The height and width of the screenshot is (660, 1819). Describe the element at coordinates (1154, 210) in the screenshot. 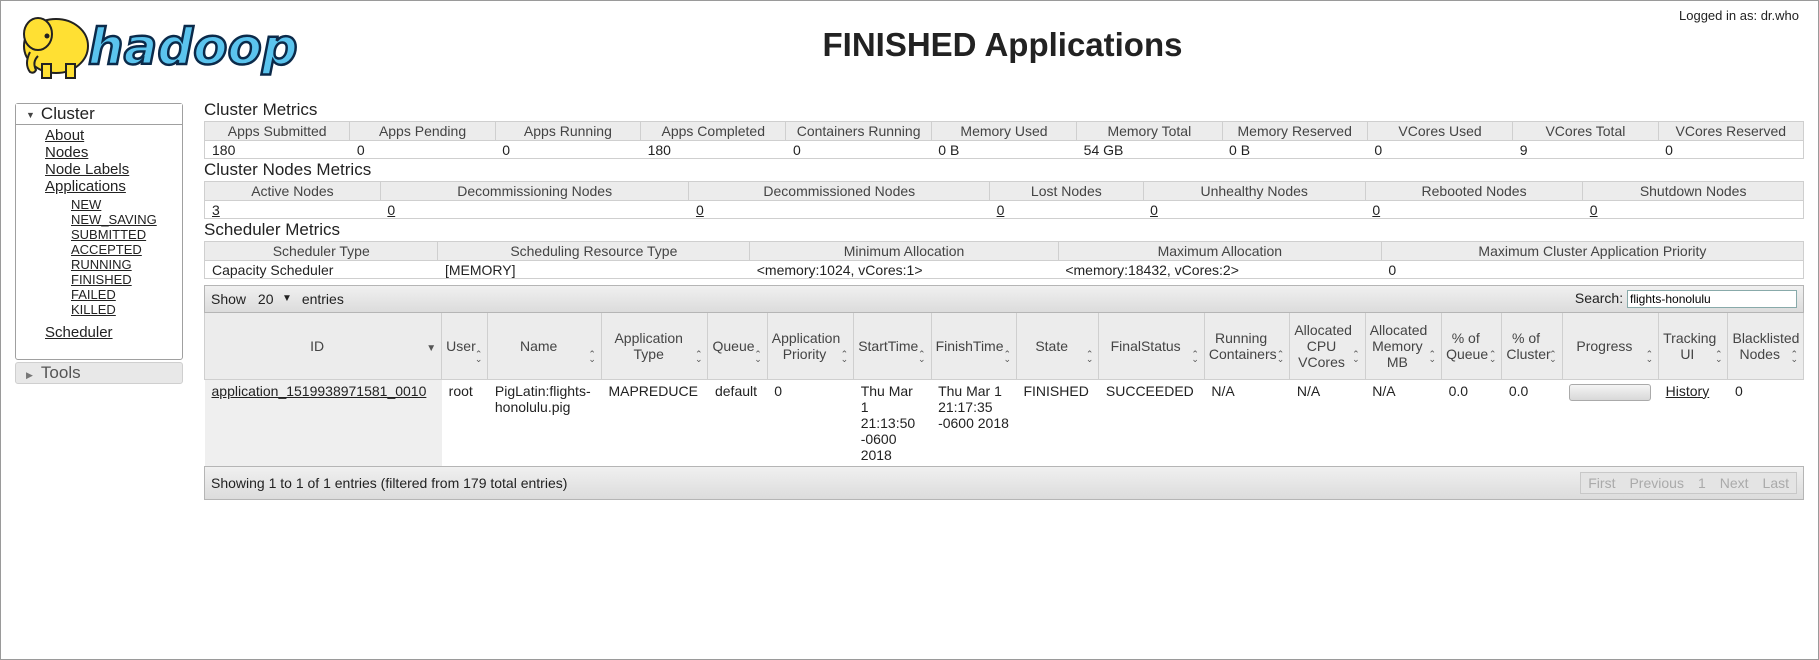

I see `unhealthy-nodes-link: 0` at that location.